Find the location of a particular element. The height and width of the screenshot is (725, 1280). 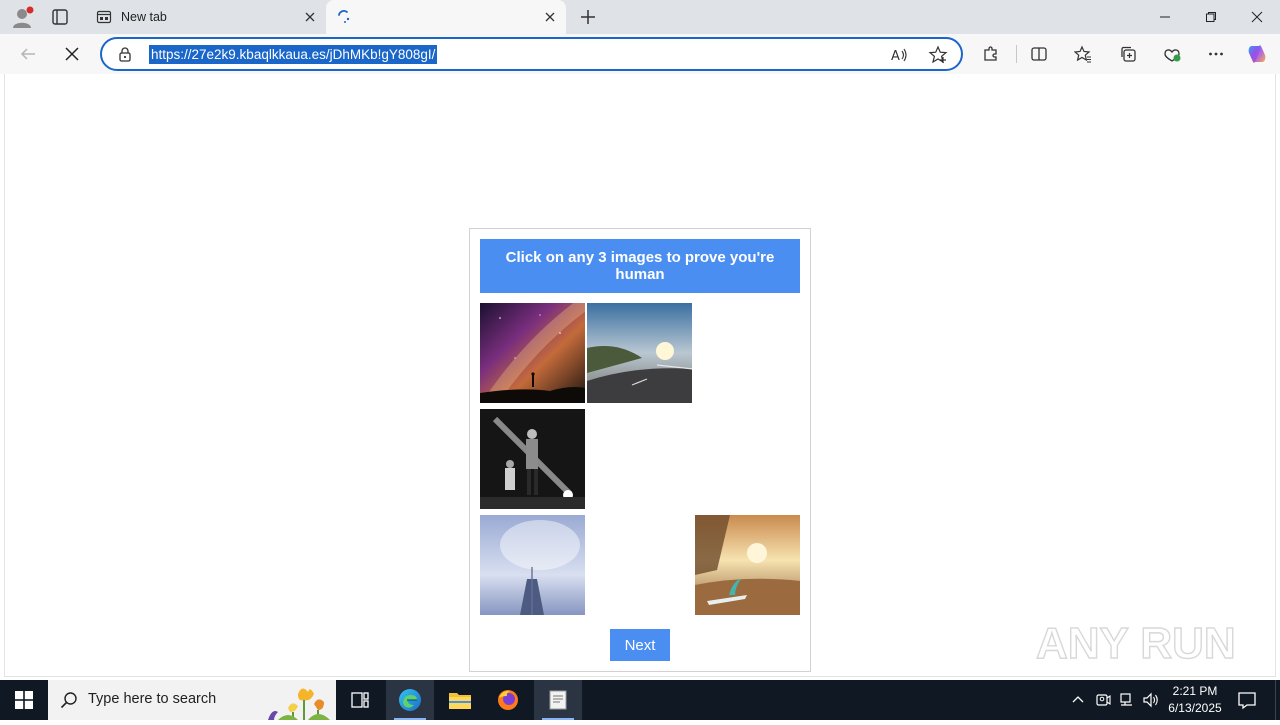

captcha-tile-beach-surfboard is located at coordinates (747, 565).